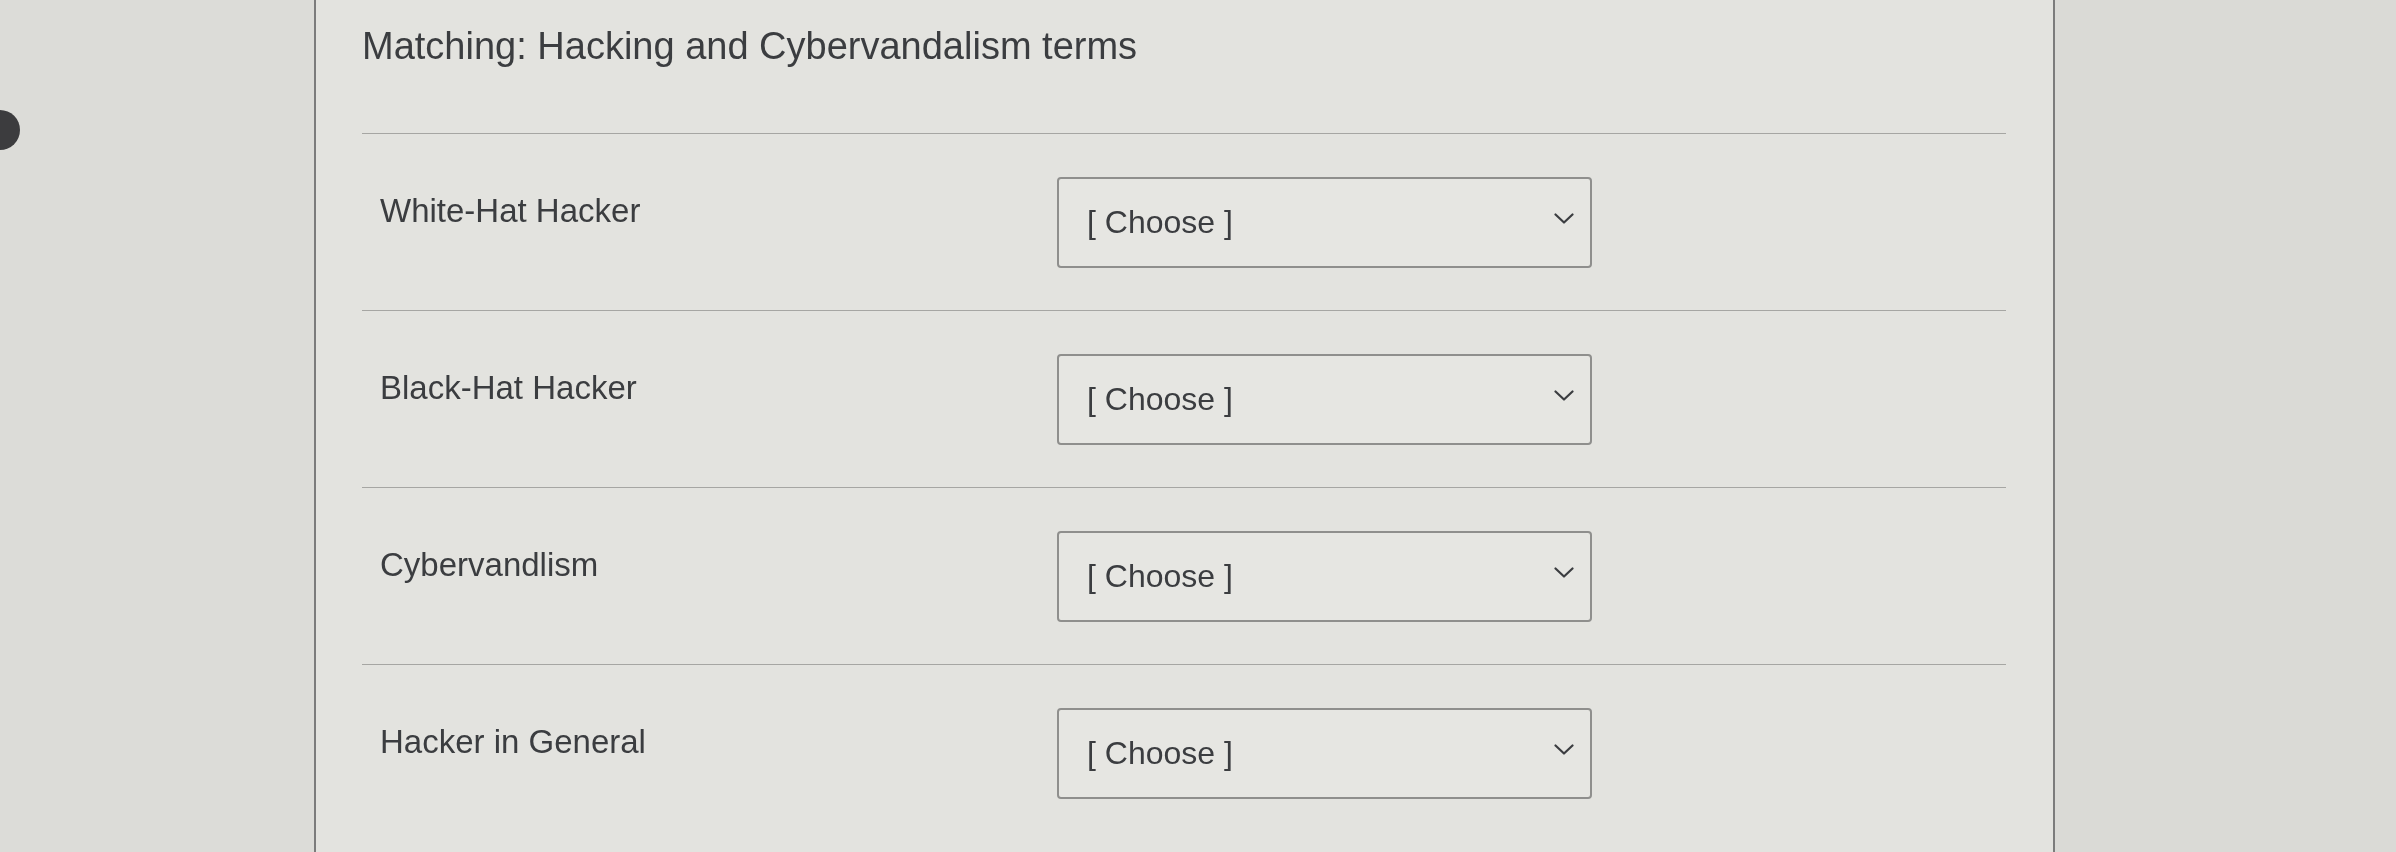 The width and height of the screenshot is (2396, 852). What do you see at coordinates (508, 388) in the screenshot?
I see `term-label: Black-Hat Hacker` at bounding box center [508, 388].